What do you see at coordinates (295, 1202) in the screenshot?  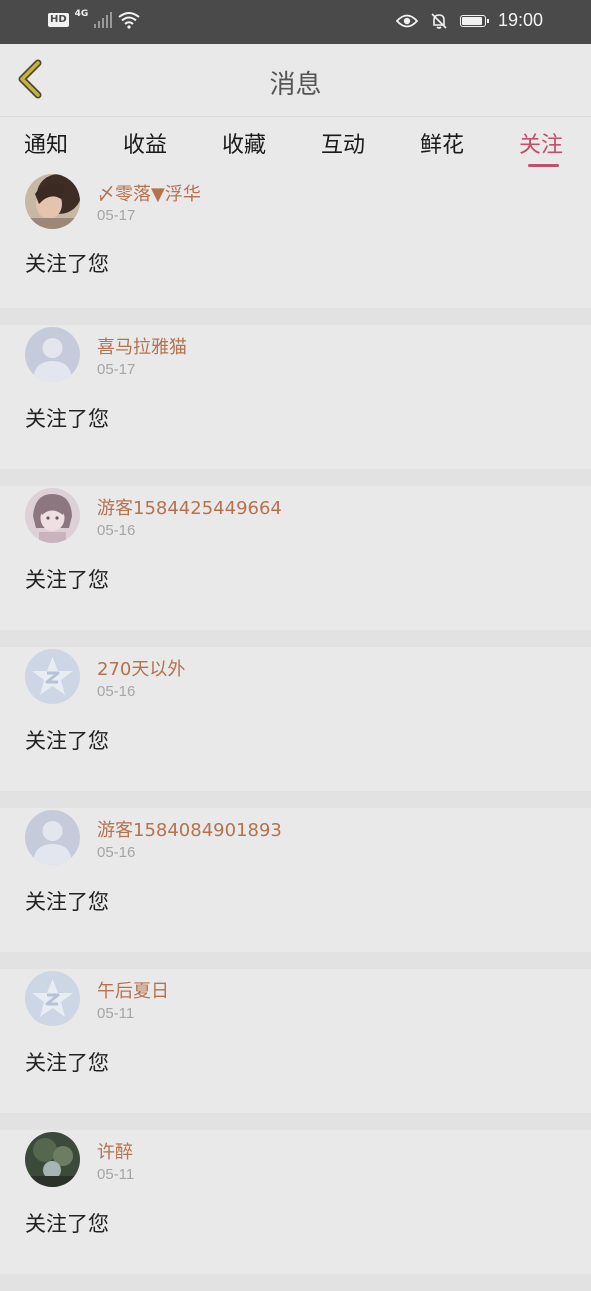 I see `list-item: 许醉 05-11 关注了您` at bounding box center [295, 1202].